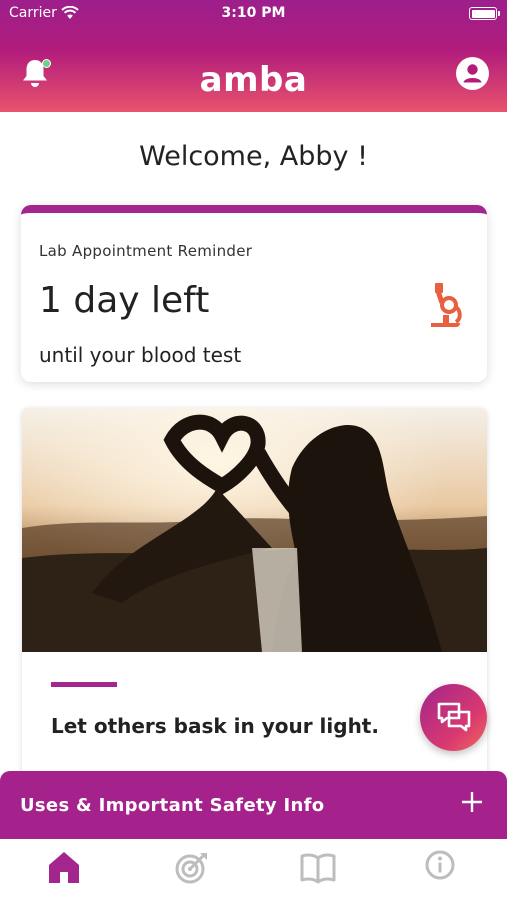  Describe the element at coordinates (84, 684) in the screenshot. I see `accent-divider` at that location.